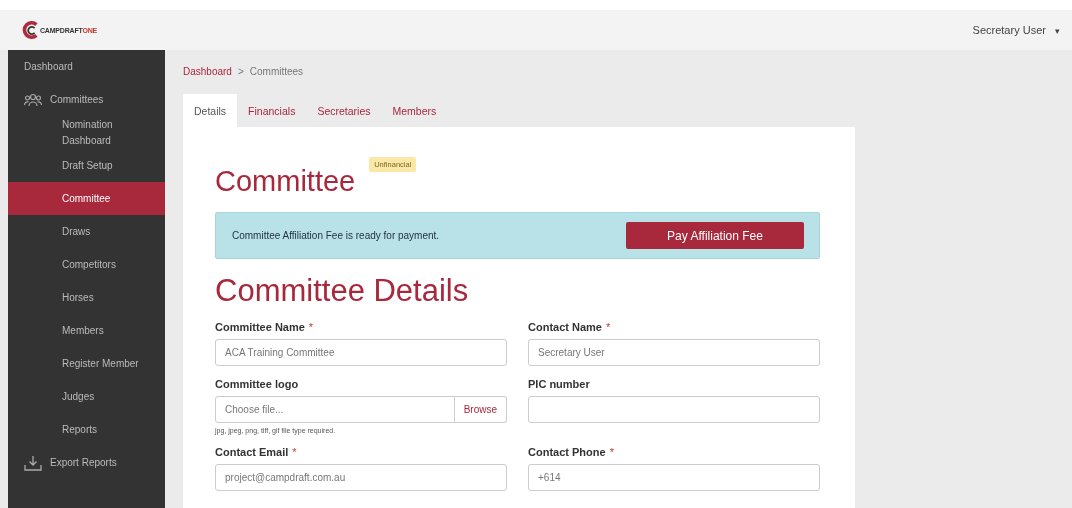  Describe the element at coordinates (86, 330) in the screenshot. I see `sidebar-item: Members` at that location.